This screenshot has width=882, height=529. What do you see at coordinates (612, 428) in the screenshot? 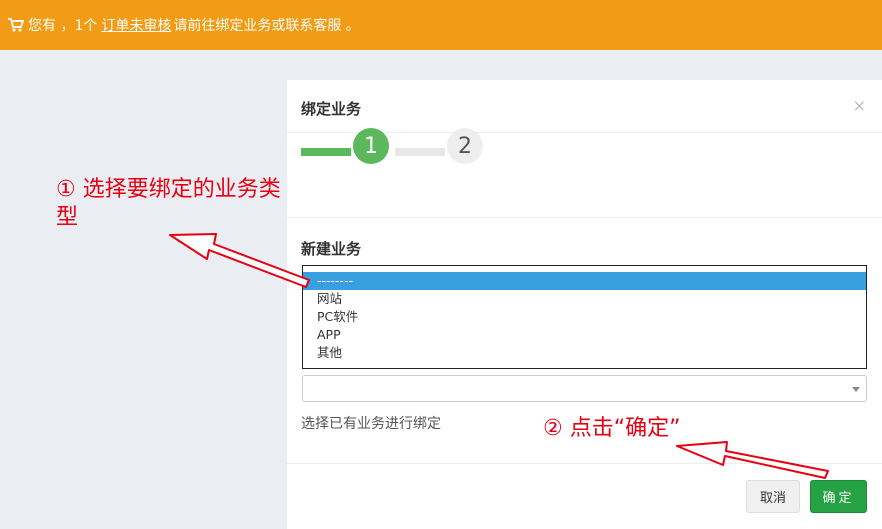
I see `annotation-step-2: ② 点击“确定”` at bounding box center [612, 428].